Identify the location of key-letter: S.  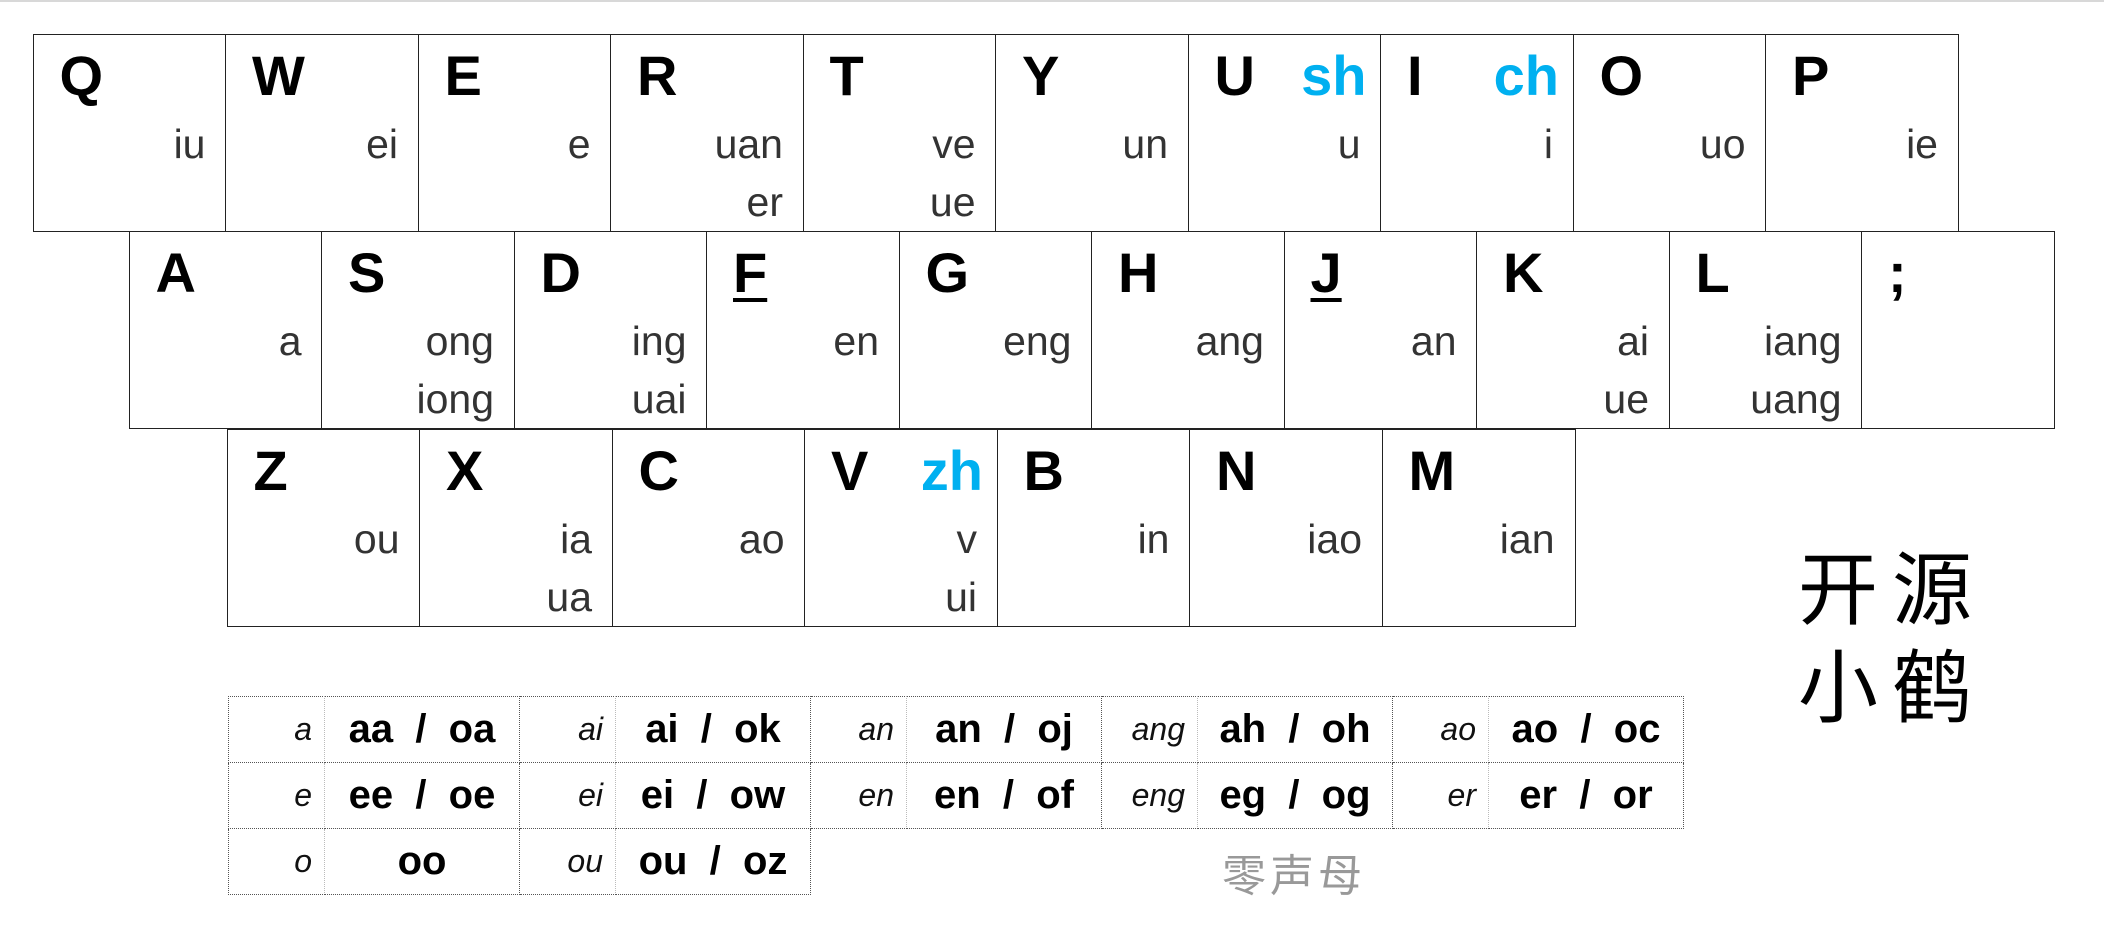
(367, 272).